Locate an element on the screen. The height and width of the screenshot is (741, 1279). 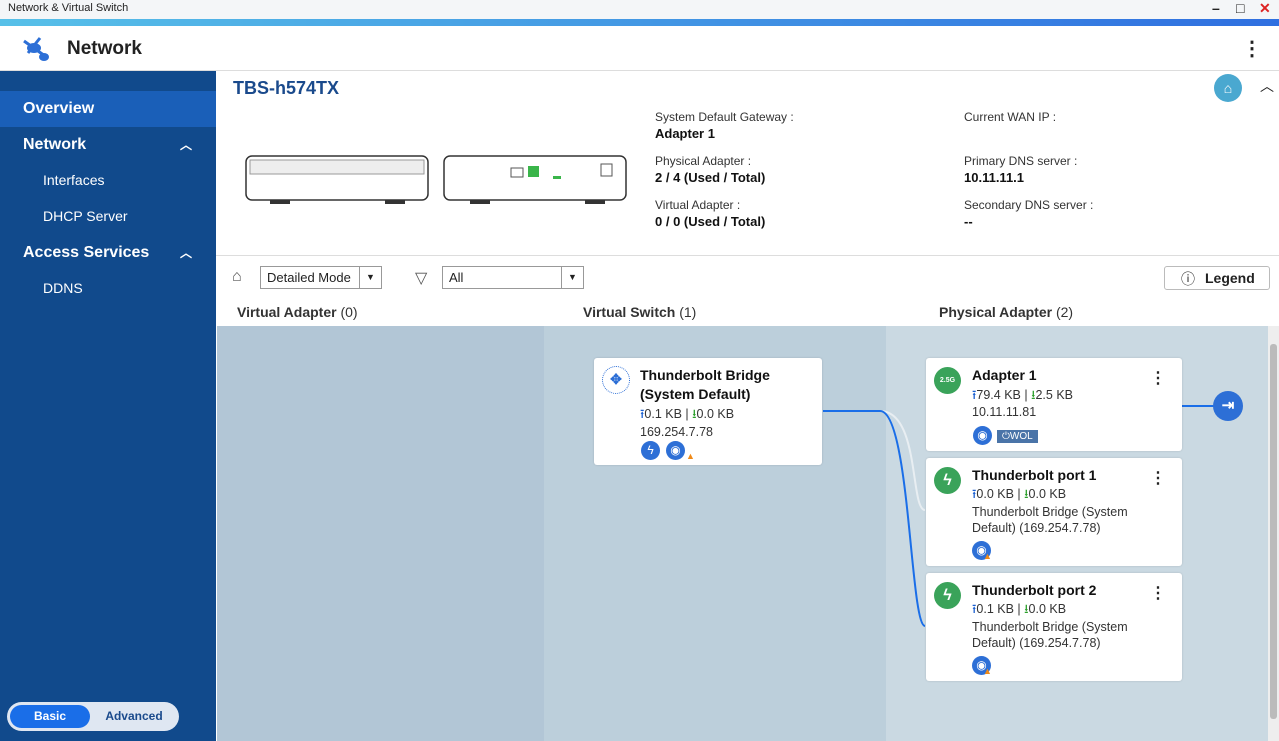
column-header-virtual-switch: Virtual Switch (1) is located at coordinates (640, 312).